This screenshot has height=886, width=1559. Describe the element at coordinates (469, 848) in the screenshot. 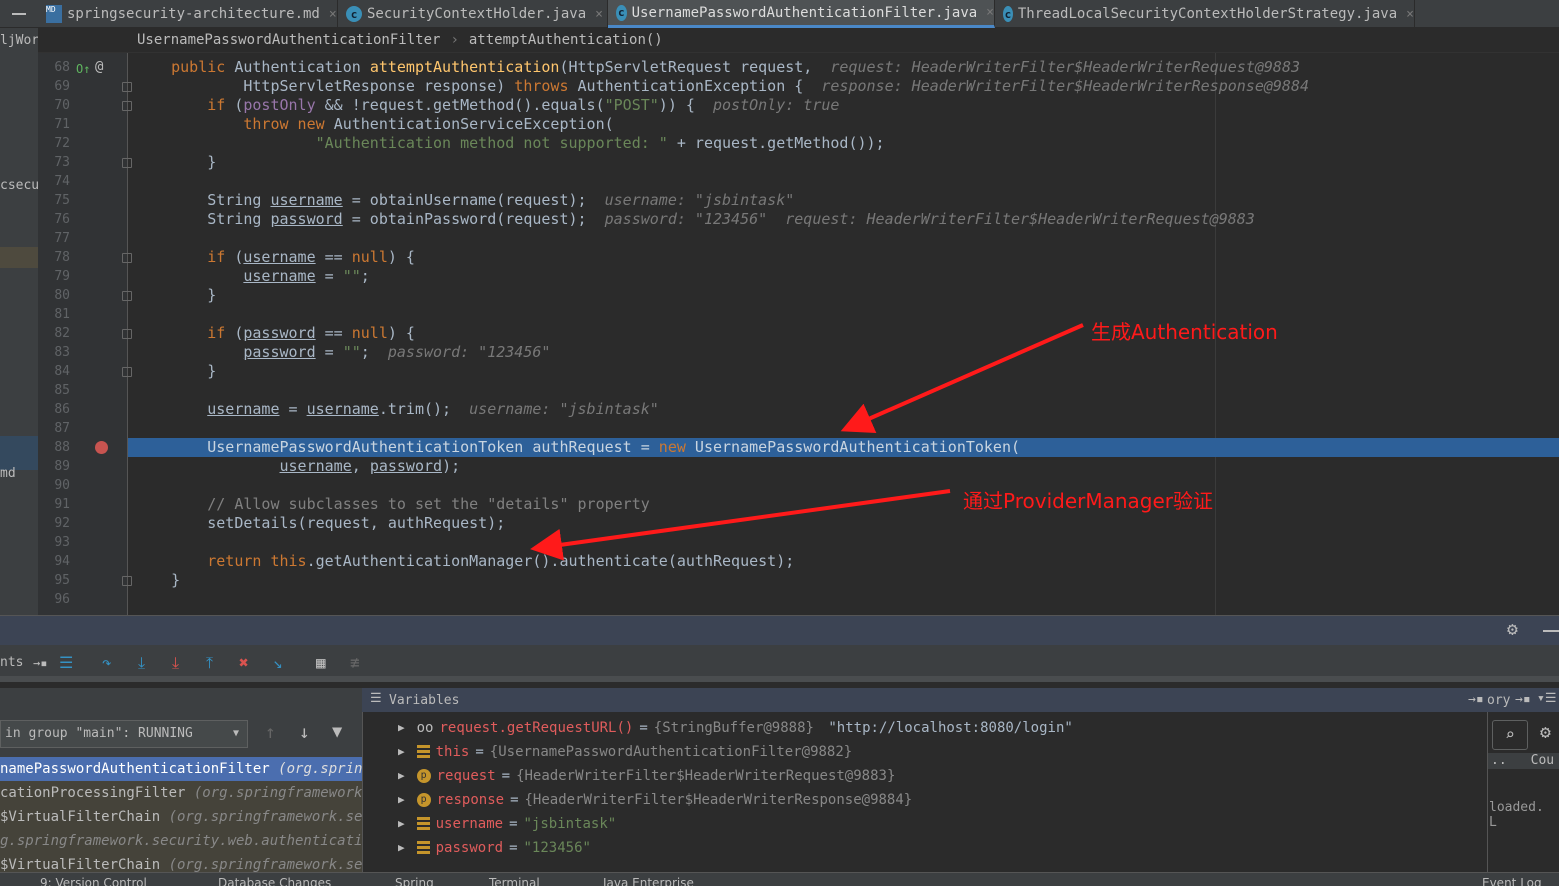

I see `variable-name: password` at that location.